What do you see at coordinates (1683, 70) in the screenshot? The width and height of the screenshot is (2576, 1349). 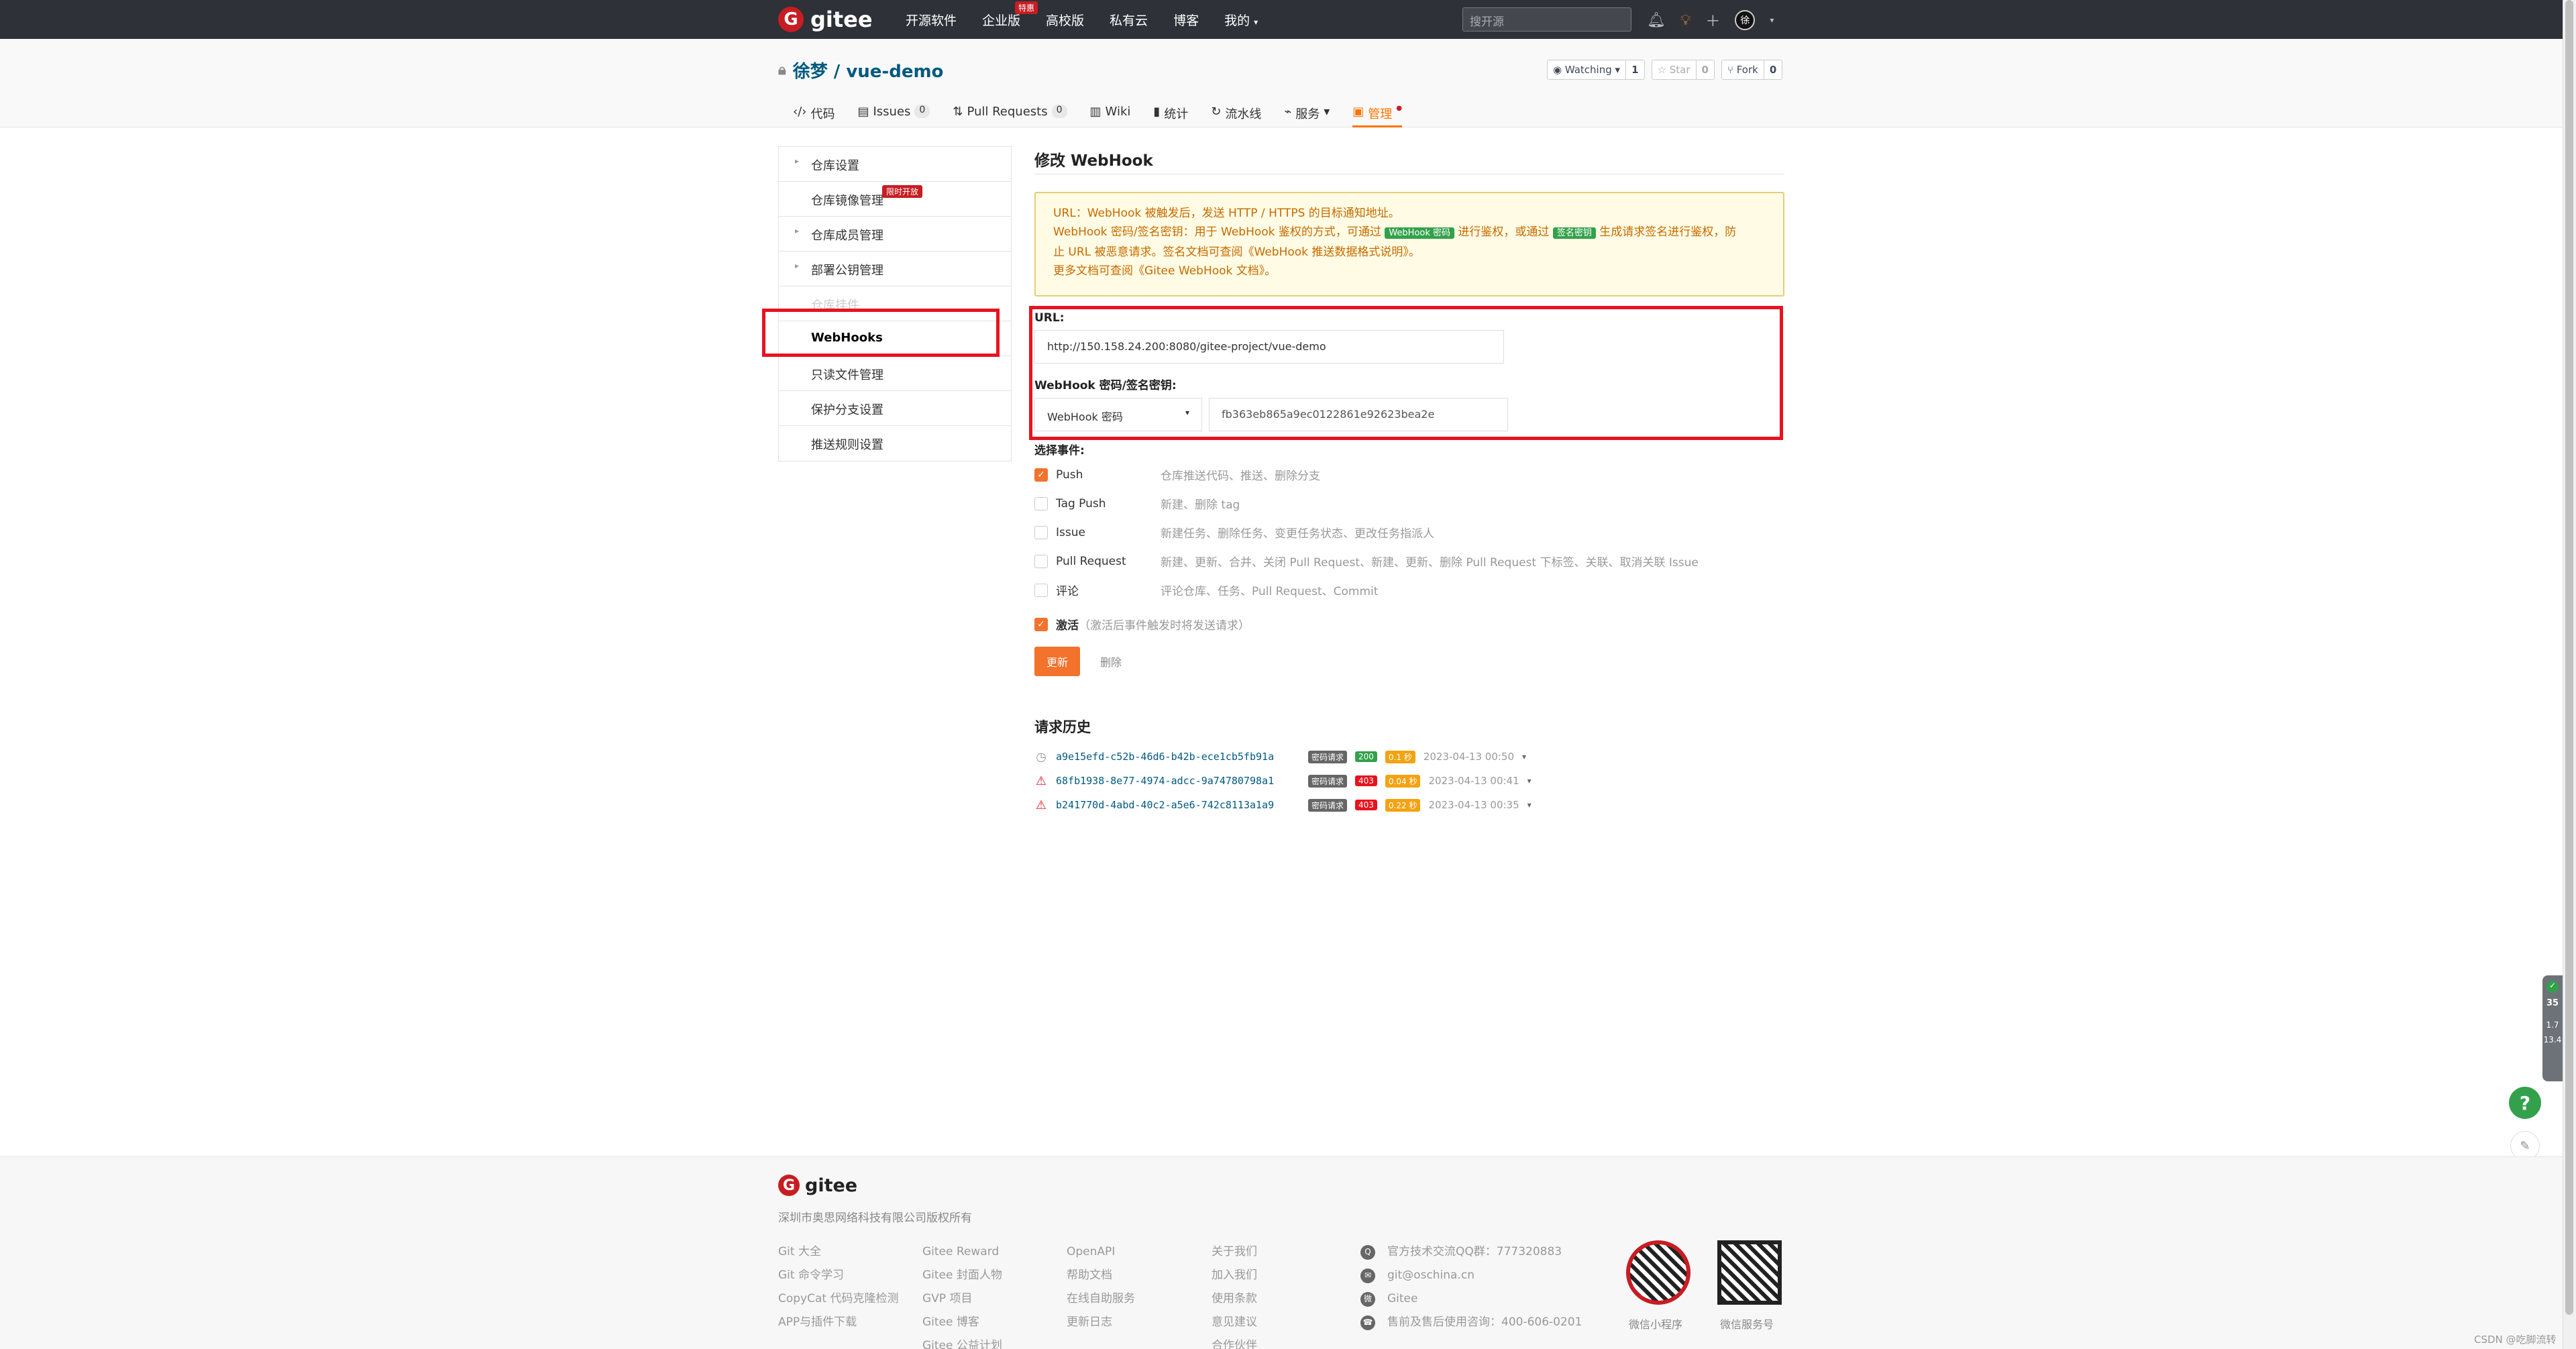 I see `star-button: ☆ Star 0` at bounding box center [1683, 70].